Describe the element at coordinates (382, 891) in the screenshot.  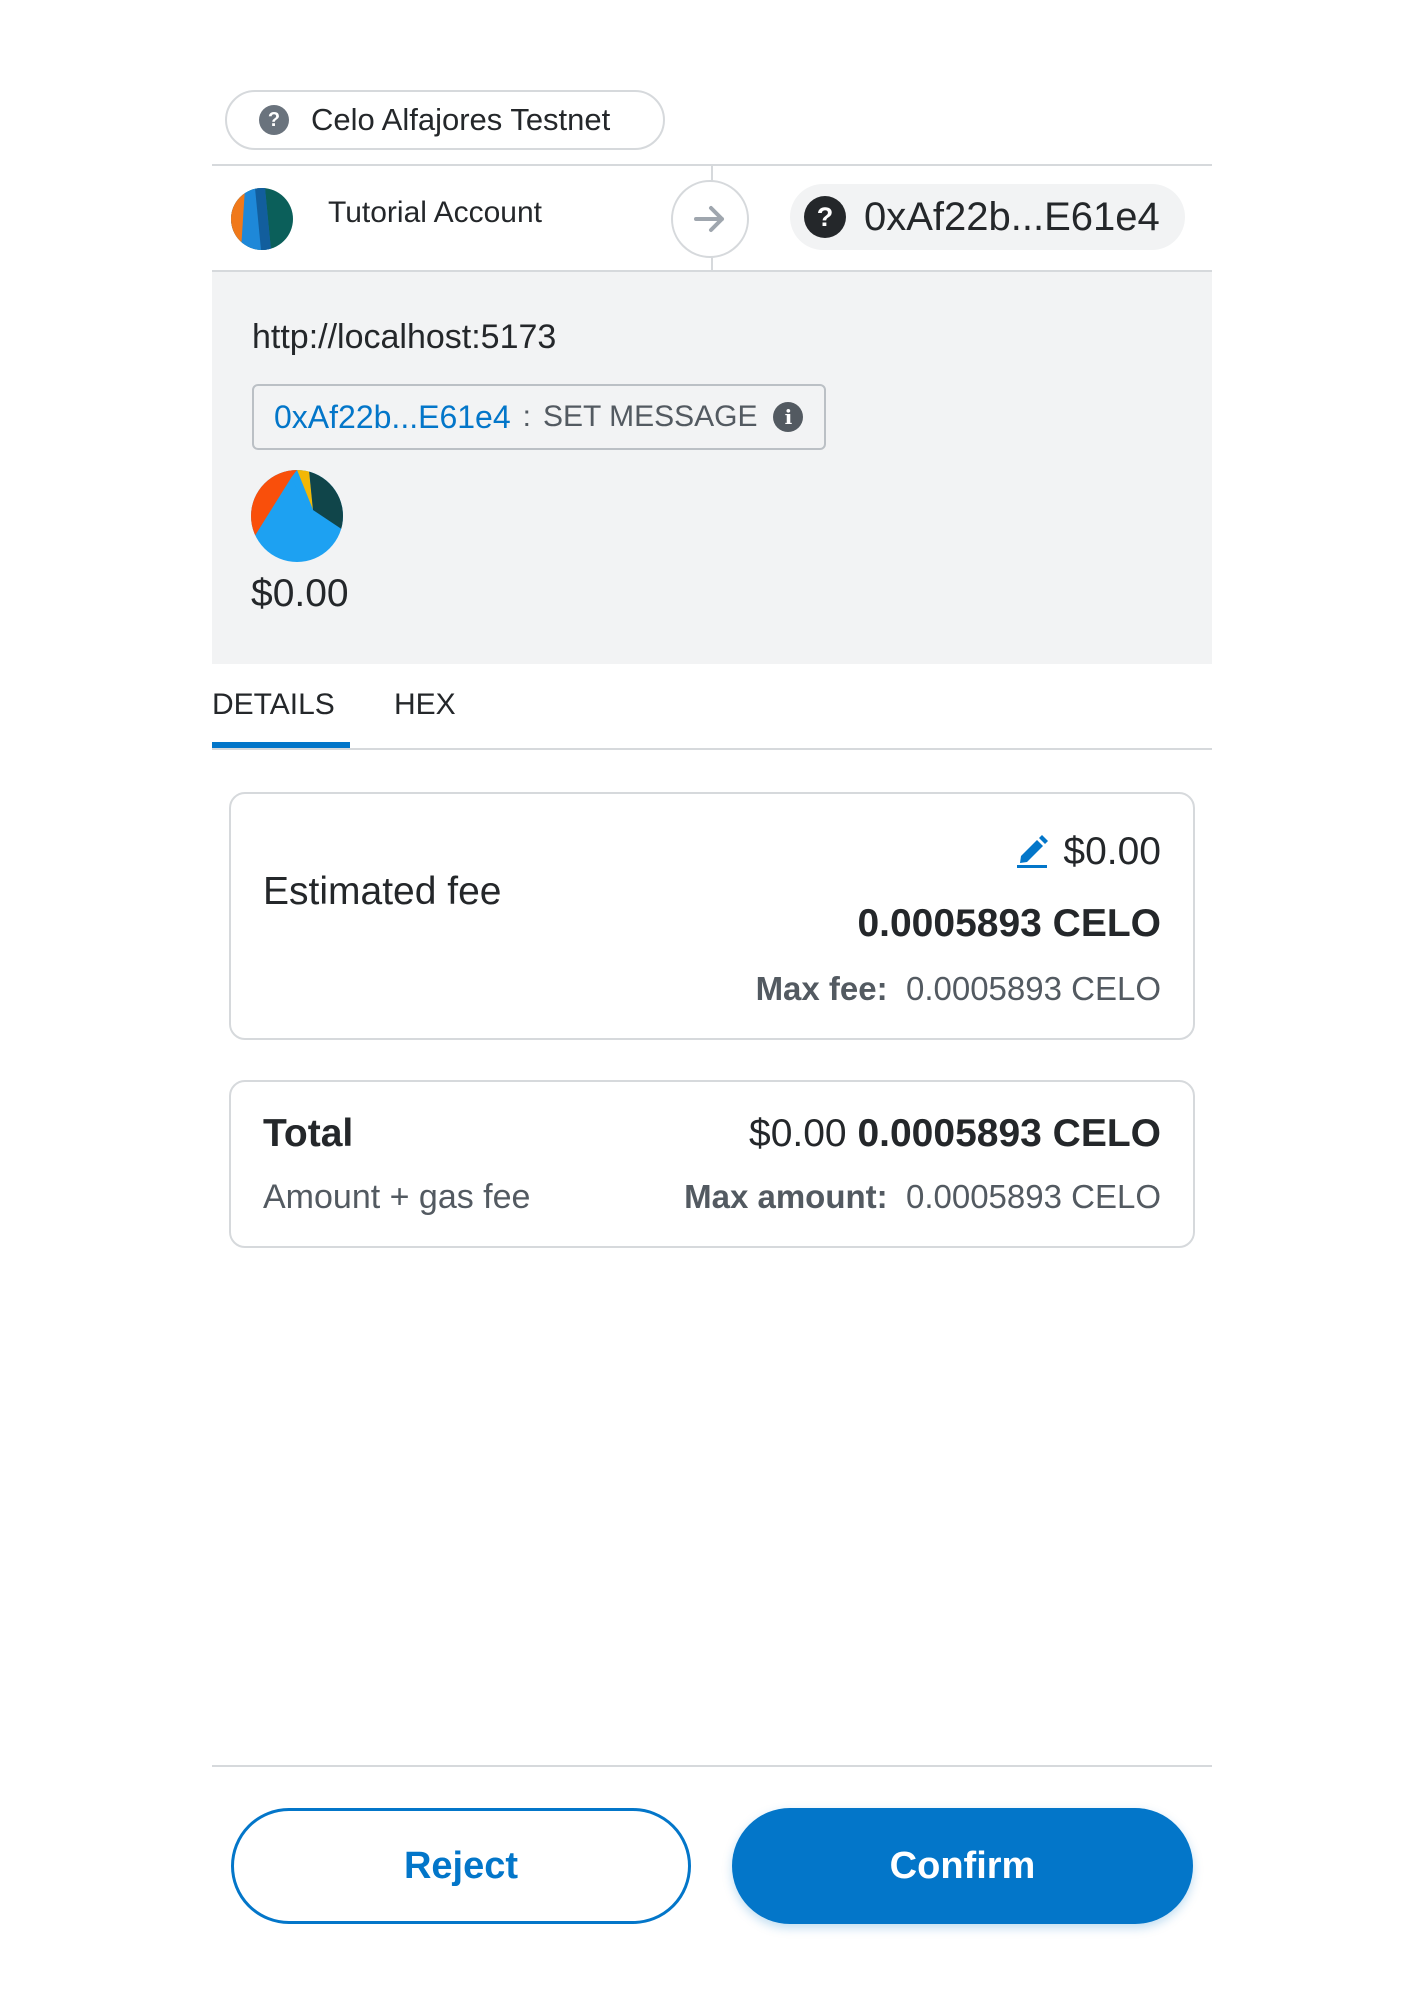
I see `estimated-fee-label: Estimated fee` at that location.